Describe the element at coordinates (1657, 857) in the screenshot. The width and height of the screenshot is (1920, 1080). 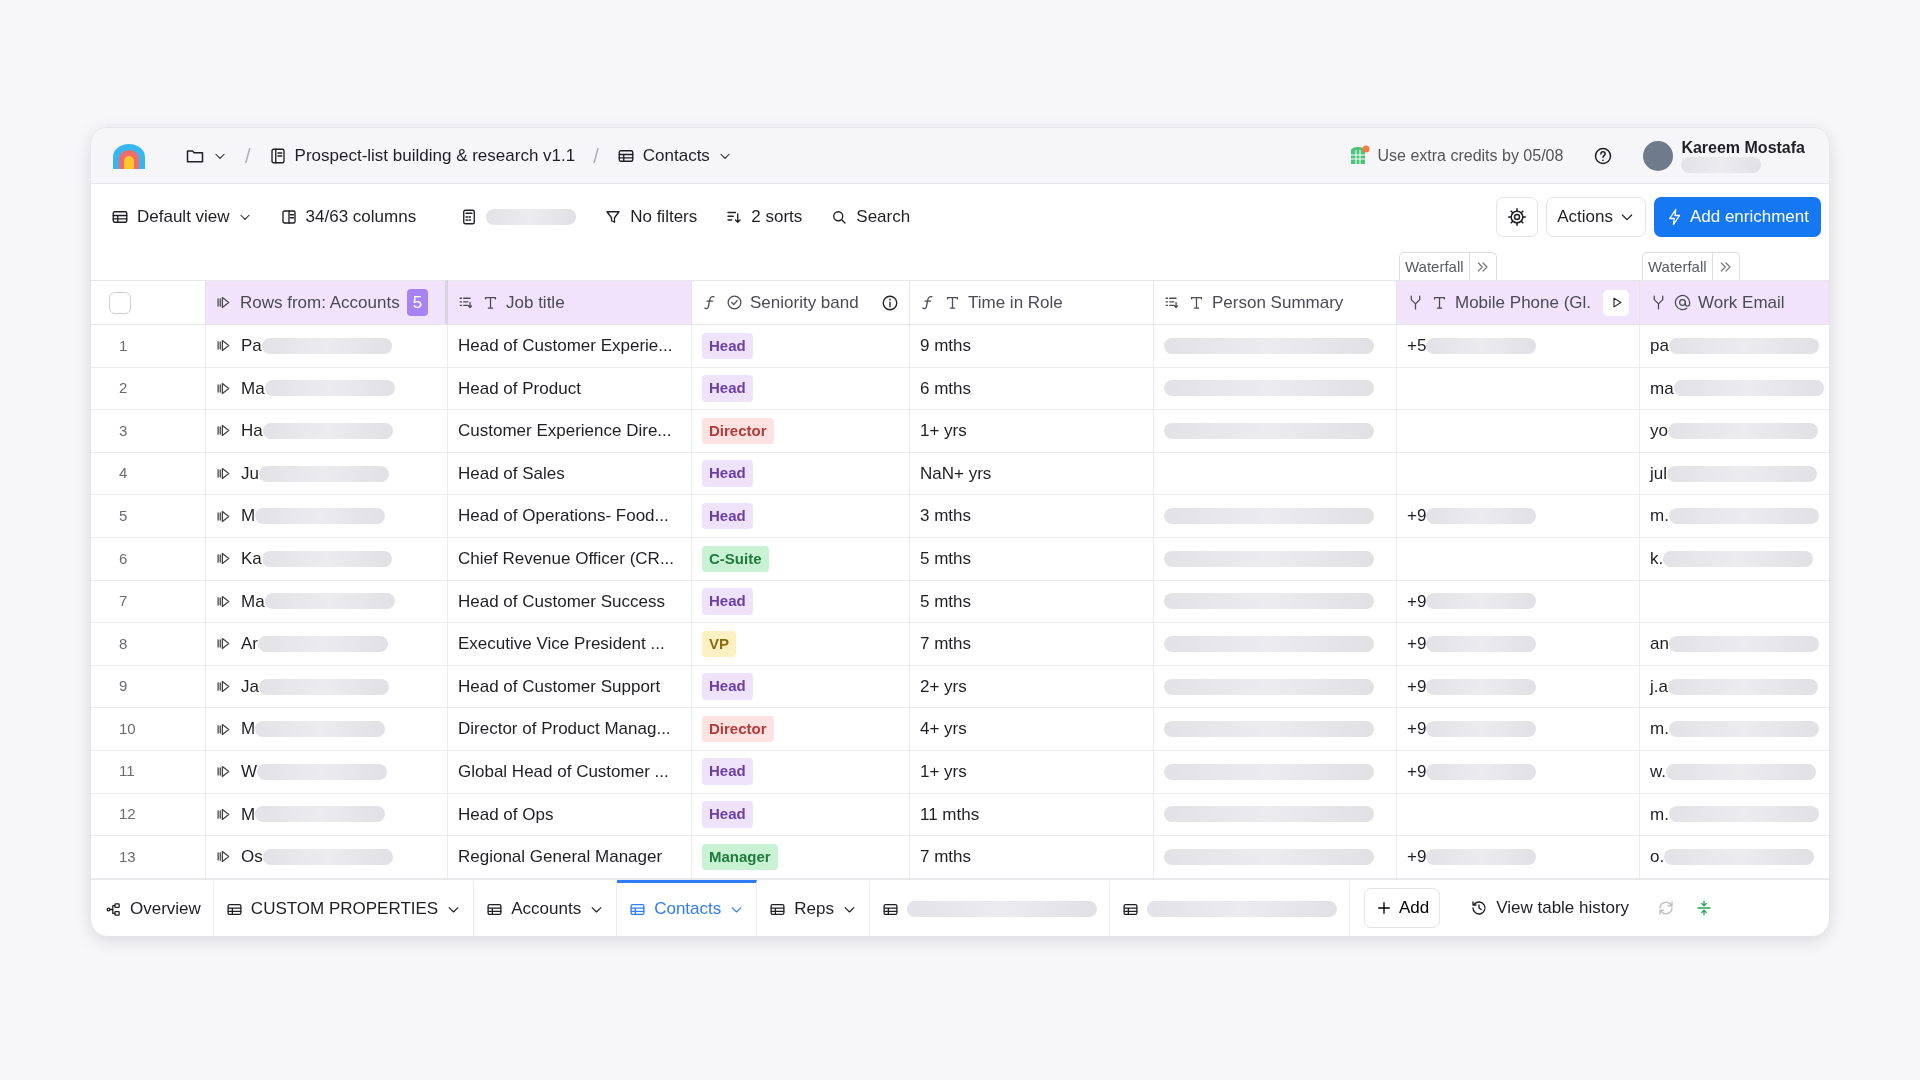
I see `table-cell-text: o.` at that location.